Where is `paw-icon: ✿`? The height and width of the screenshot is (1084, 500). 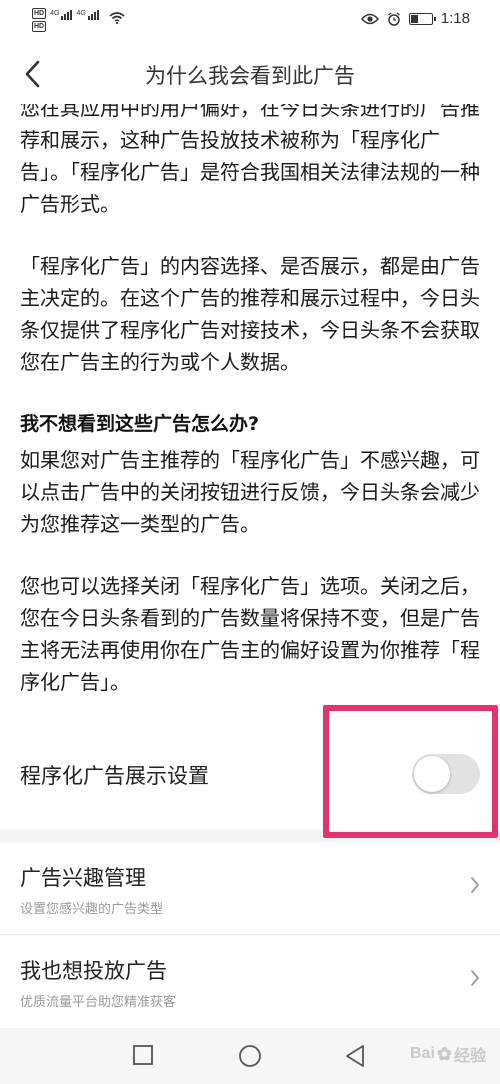
paw-icon: ✿ is located at coordinates (444, 1053).